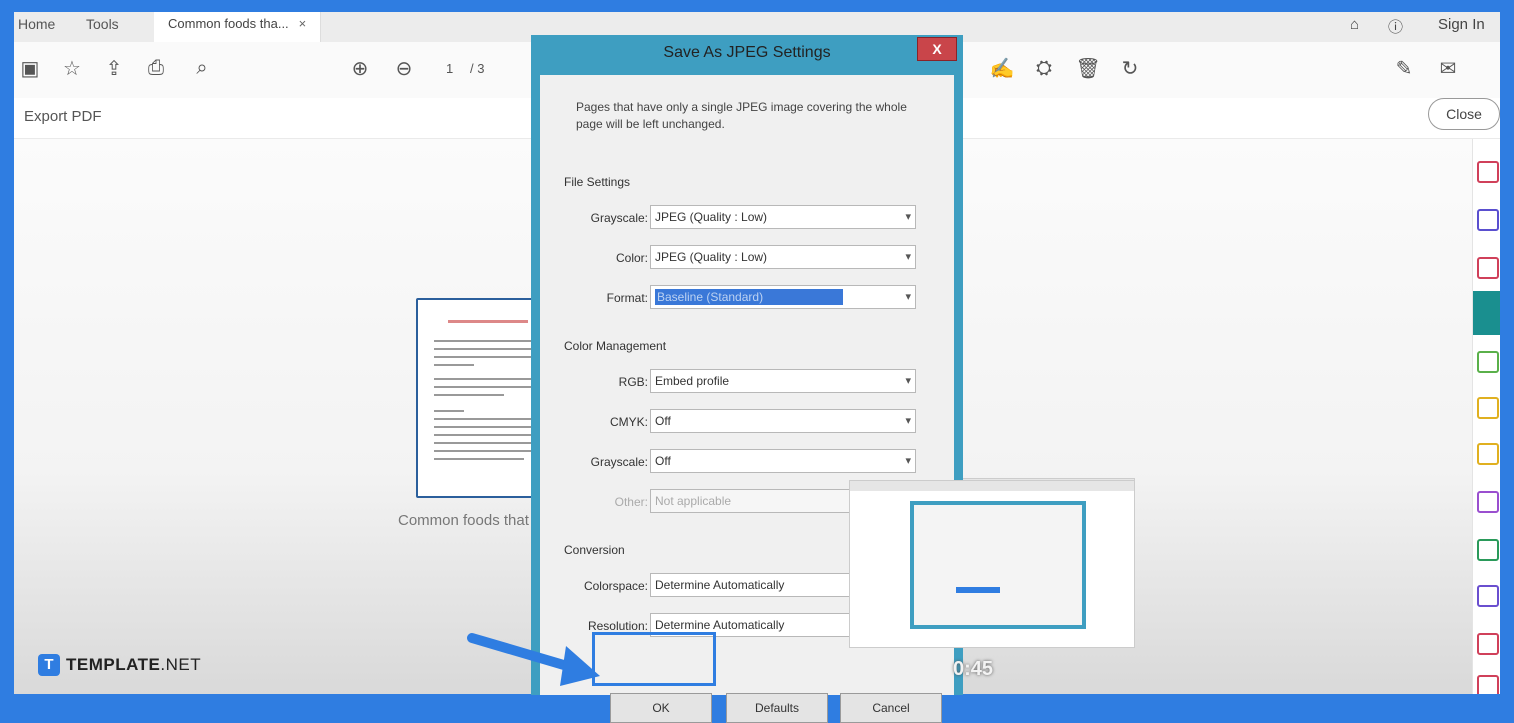  I want to click on conversion-heading: Conversion, so click(594, 550).